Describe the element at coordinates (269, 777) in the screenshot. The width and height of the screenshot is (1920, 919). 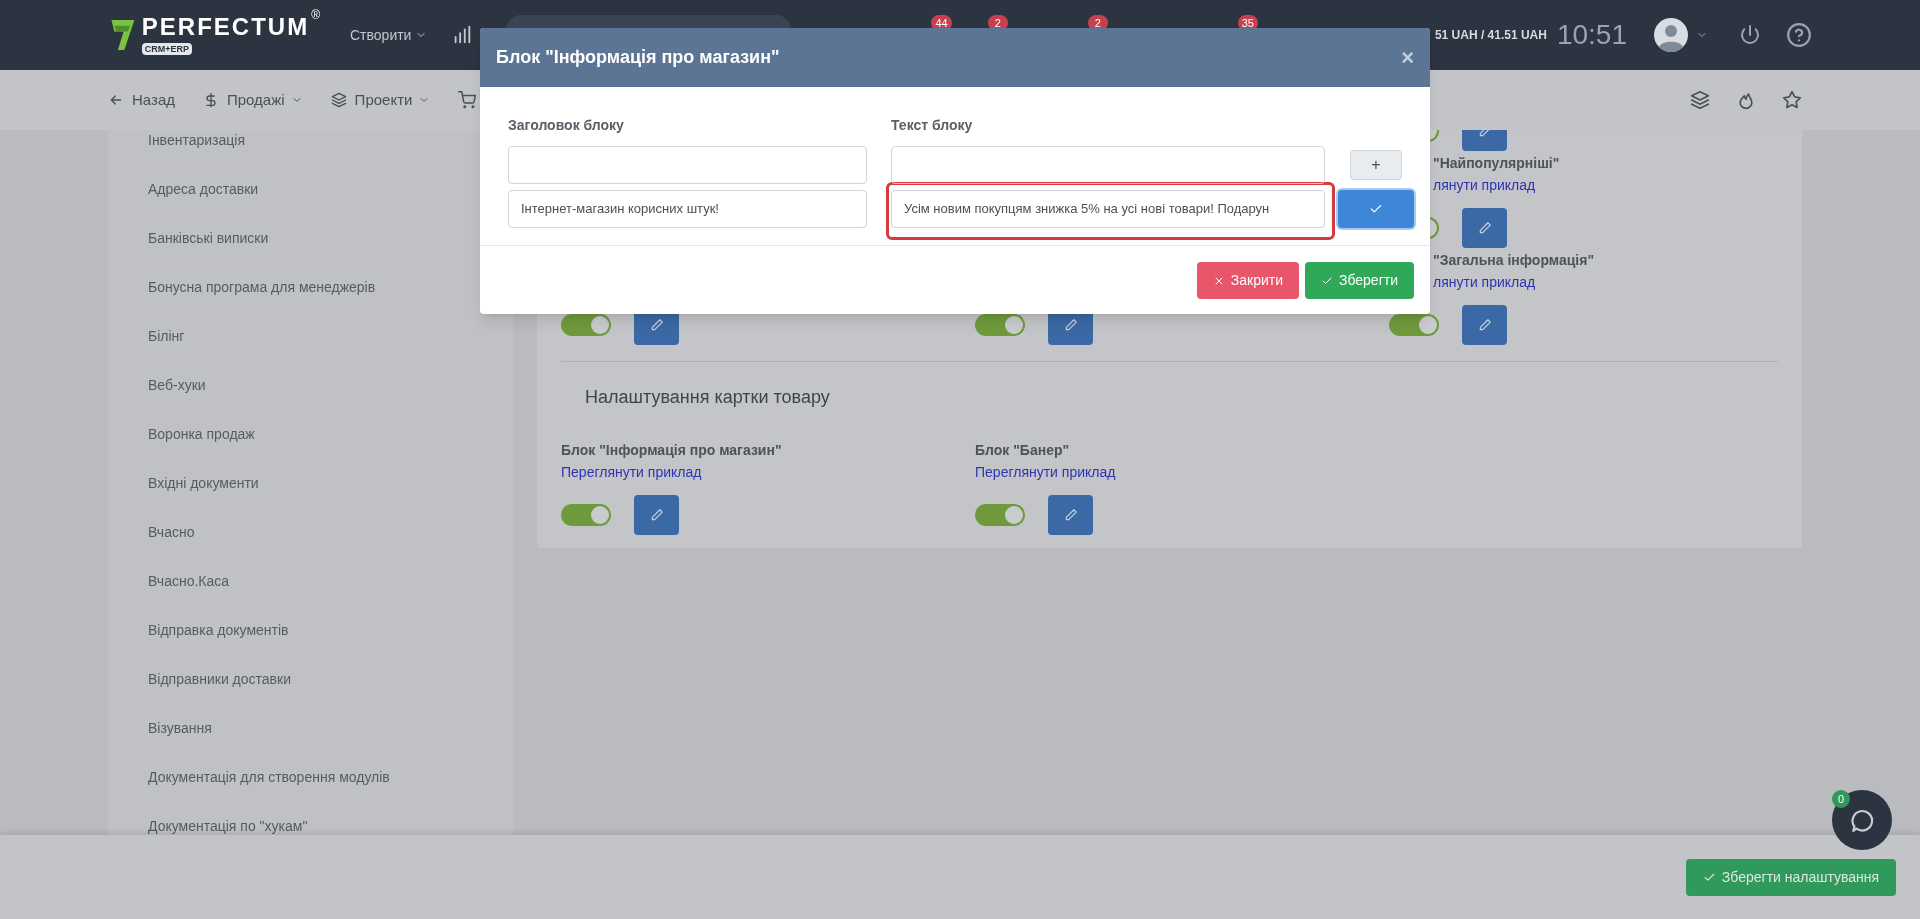
I see `sidebar-item: Документація для створення модулів` at that location.